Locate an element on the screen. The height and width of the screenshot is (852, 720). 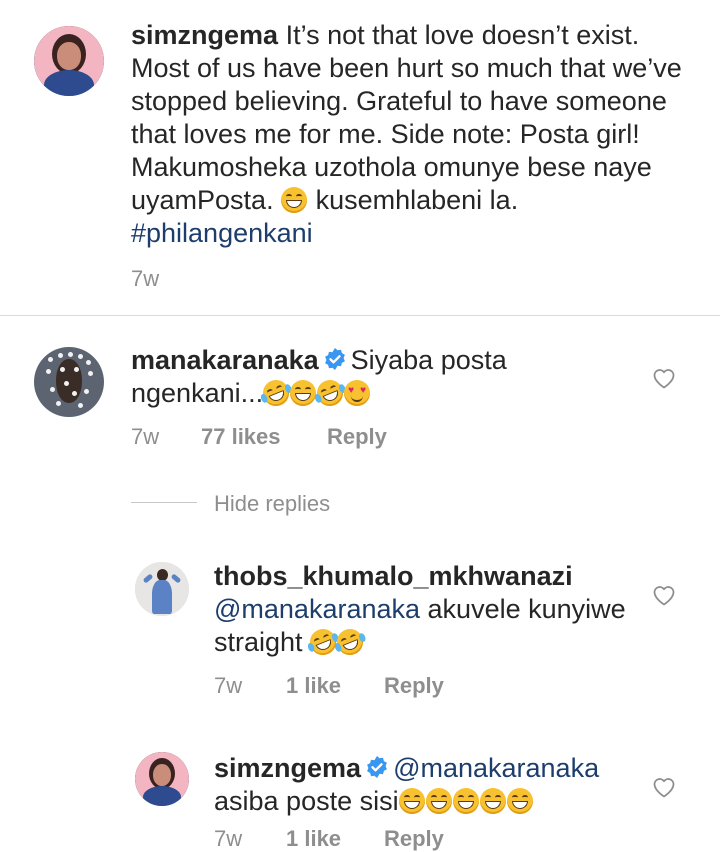
caption-time: 7w is located at coordinates (145, 278).